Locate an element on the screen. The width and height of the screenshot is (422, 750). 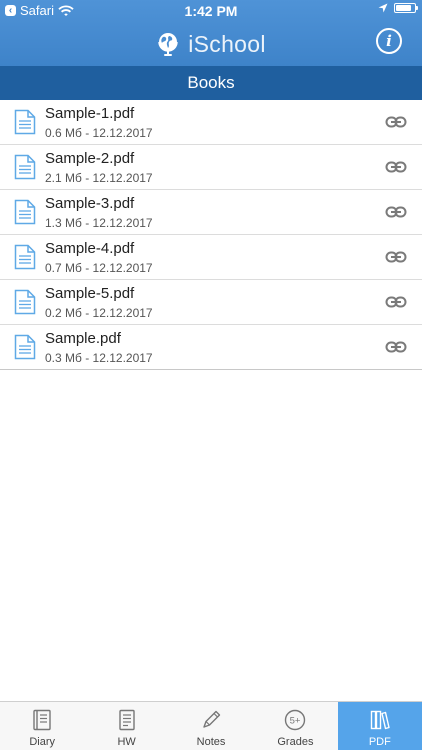
top-bar: ‹ Safari 1:42 PM iSchool i is located at coordinates (211, 33).